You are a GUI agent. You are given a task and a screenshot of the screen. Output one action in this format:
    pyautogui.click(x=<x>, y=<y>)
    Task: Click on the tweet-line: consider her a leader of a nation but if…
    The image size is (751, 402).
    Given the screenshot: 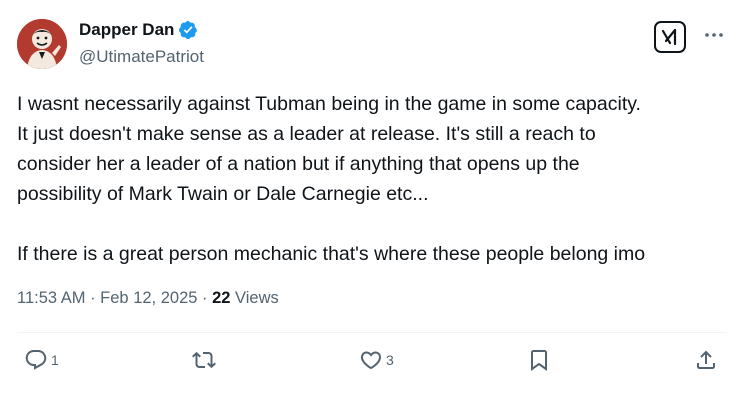 What is the action you would take?
    pyautogui.click(x=298, y=164)
    